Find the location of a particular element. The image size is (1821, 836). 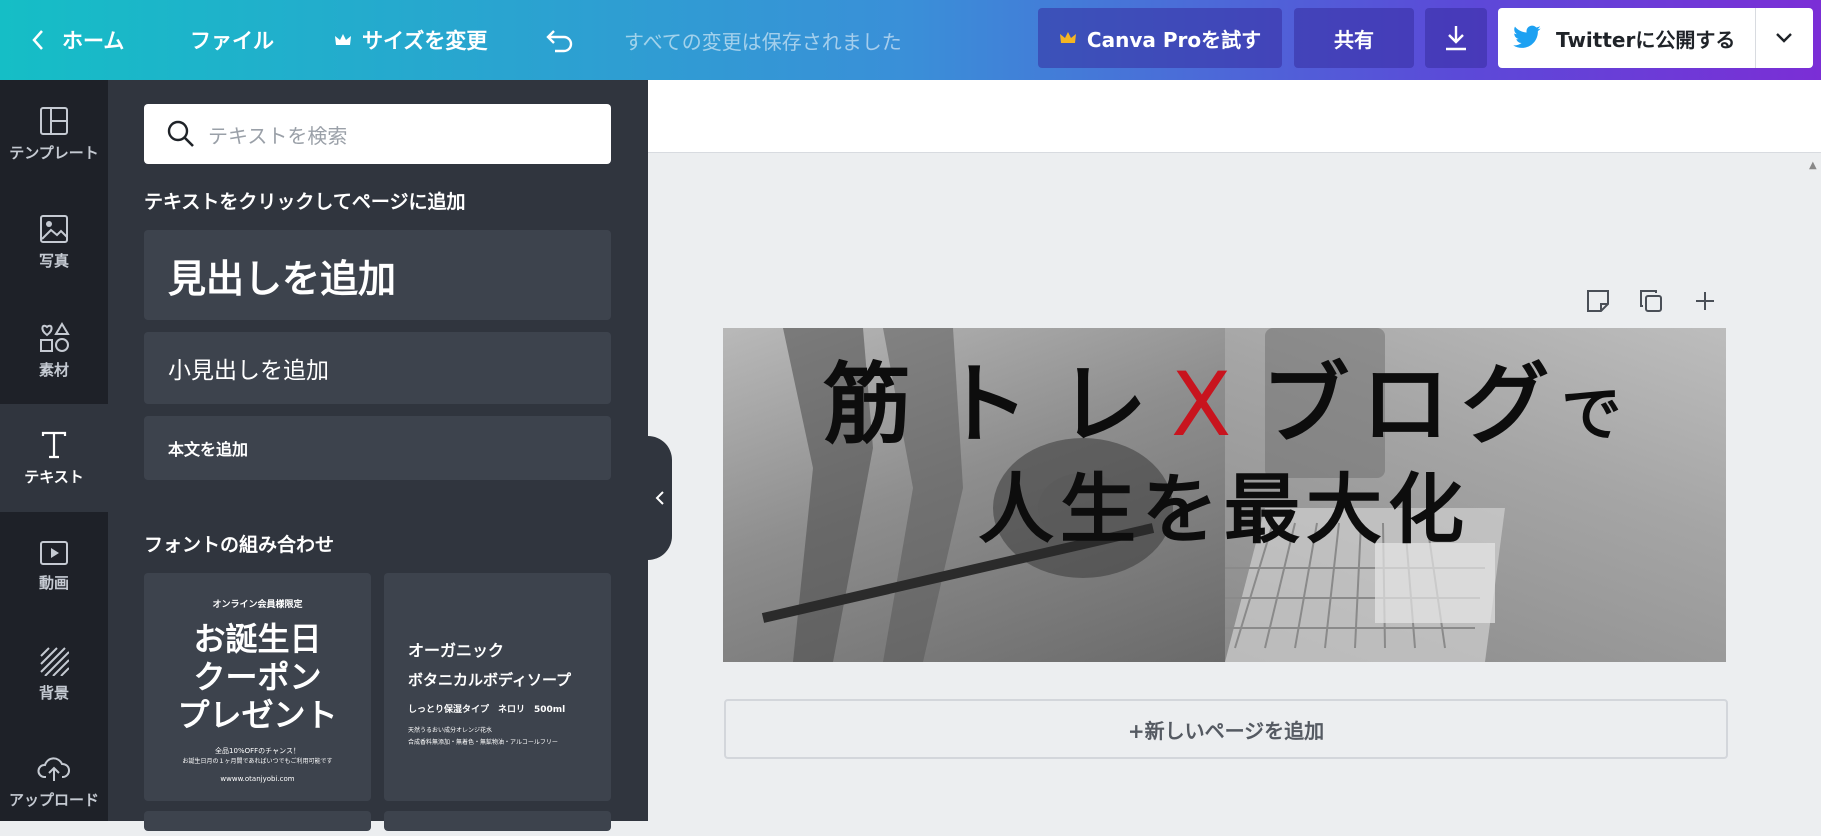

duplicate-page-icon is located at coordinates (1651, 301).